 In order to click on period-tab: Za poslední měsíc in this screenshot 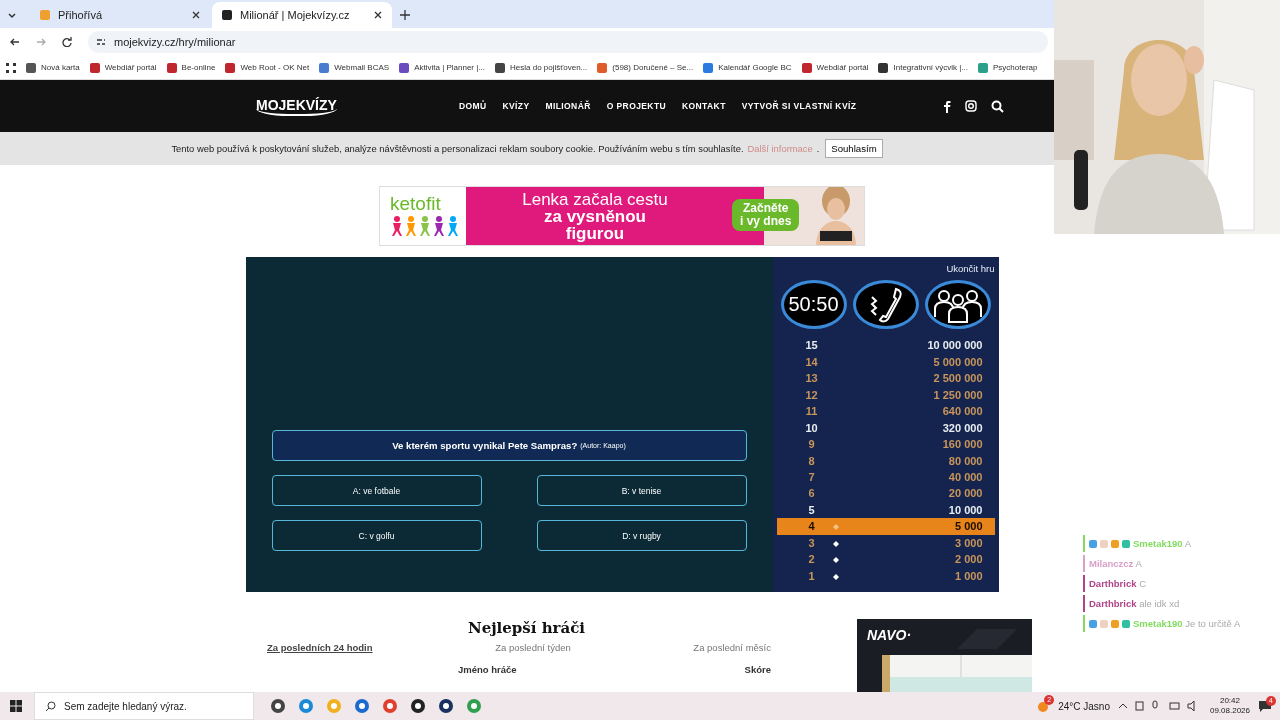, I will do `click(732, 647)`.